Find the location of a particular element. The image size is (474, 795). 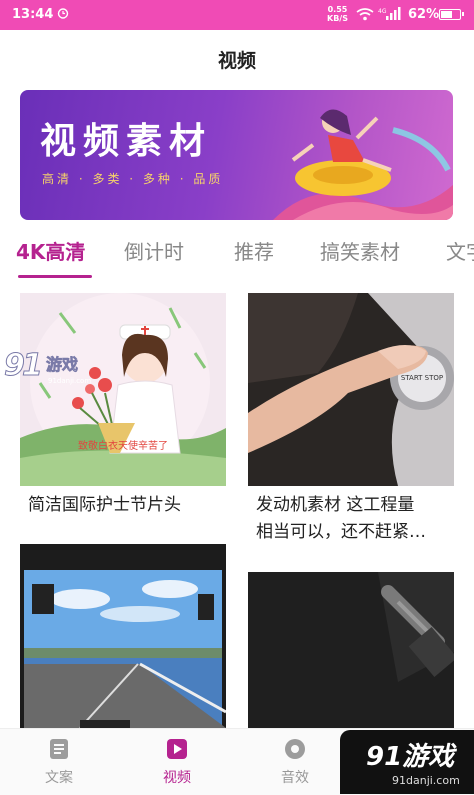

music-icon is located at coordinates (295, 749).